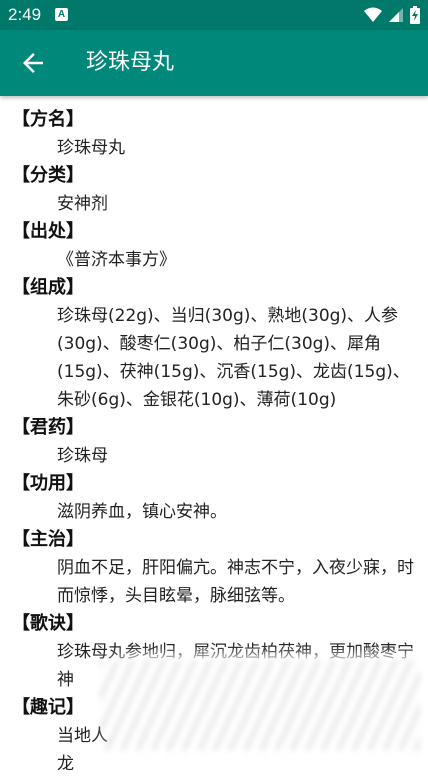  What do you see at coordinates (260, 705) in the screenshot?
I see `blur-streaks` at bounding box center [260, 705].